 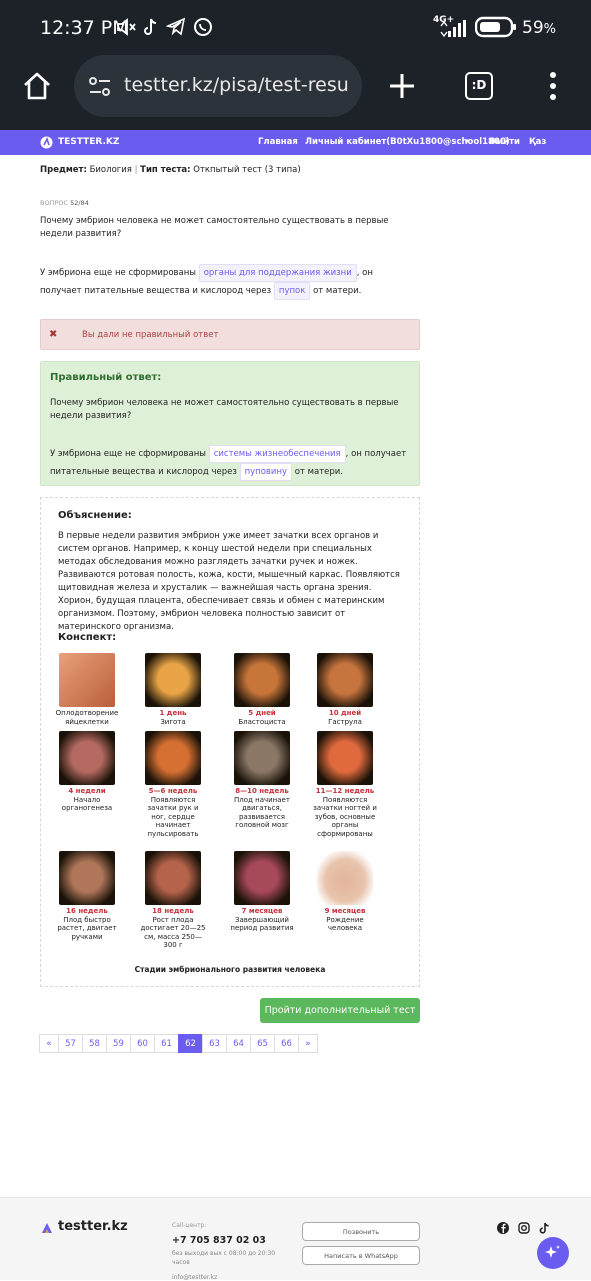 What do you see at coordinates (262, 892) in the screenshot?
I see `stage-11: 7 месяцев Завершающий период развития` at bounding box center [262, 892].